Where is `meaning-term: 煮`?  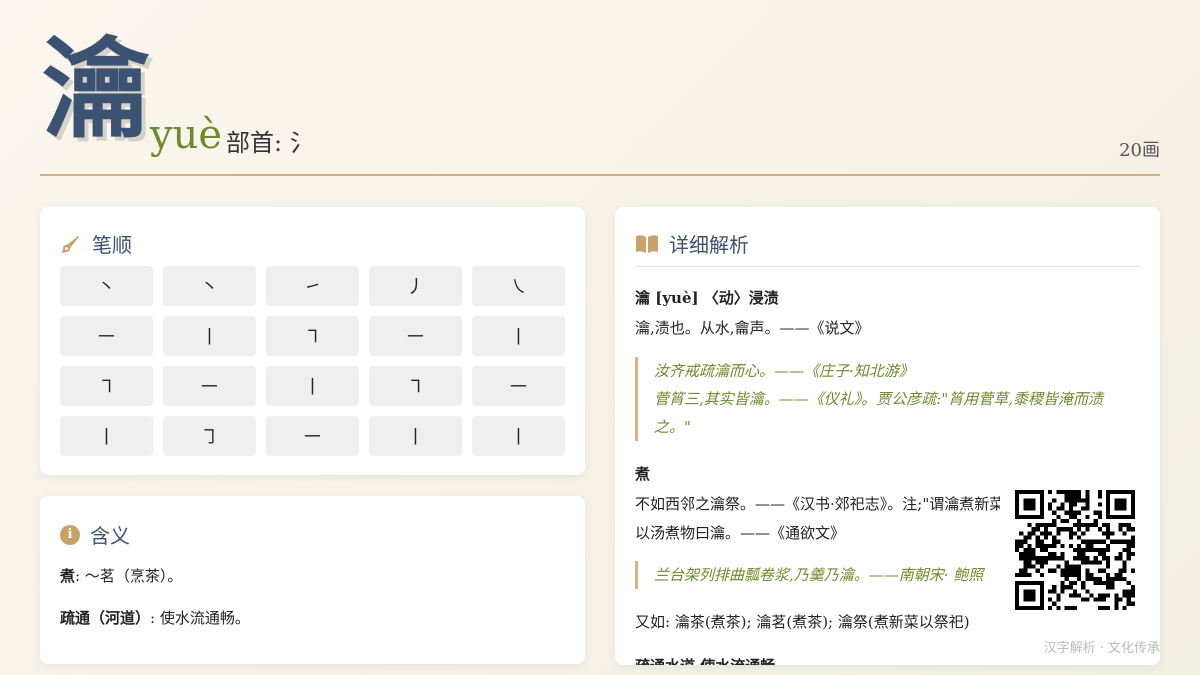
meaning-term: 煮 is located at coordinates (68, 576).